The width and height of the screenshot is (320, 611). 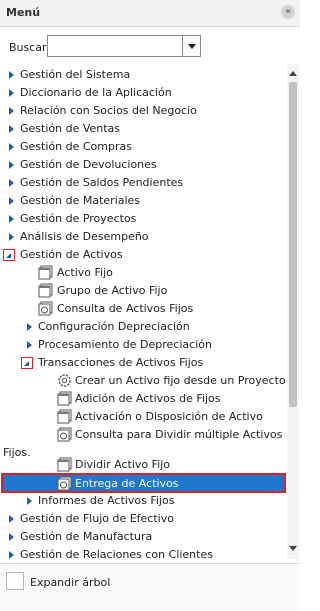 I want to click on tree-leaf-consulta-activos: Consulta de Activos Fijos, so click(x=143, y=309).